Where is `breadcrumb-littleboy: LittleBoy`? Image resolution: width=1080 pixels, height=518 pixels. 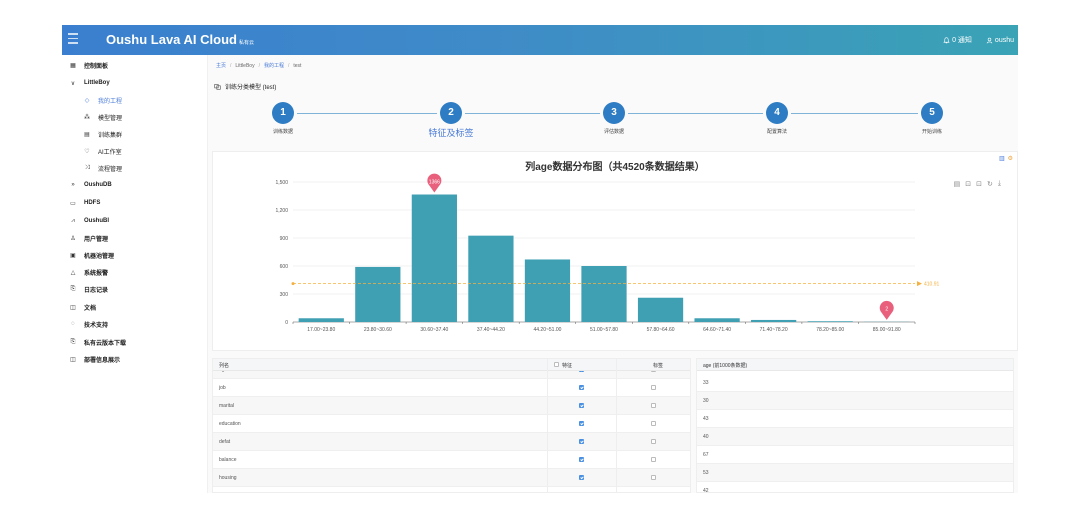 breadcrumb-littleboy: LittleBoy is located at coordinates (244, 66).